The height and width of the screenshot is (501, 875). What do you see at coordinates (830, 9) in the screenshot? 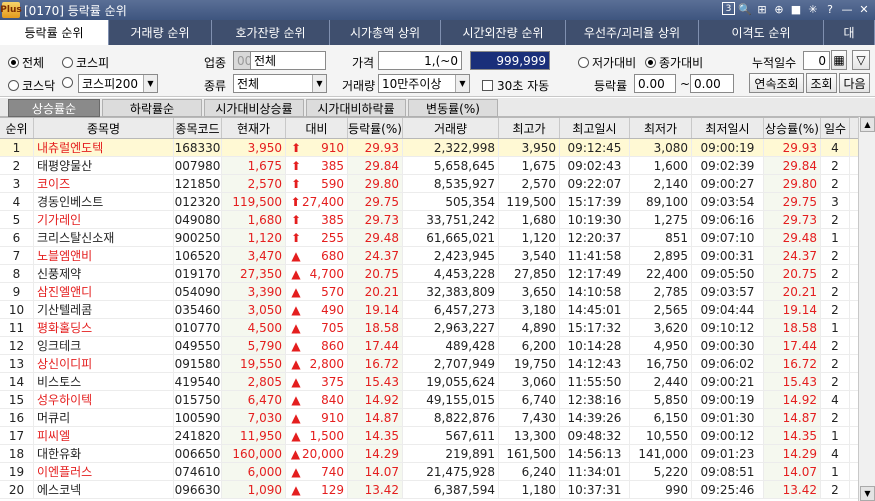
I see `help-icon: ?` at bounding box center [830, 9].